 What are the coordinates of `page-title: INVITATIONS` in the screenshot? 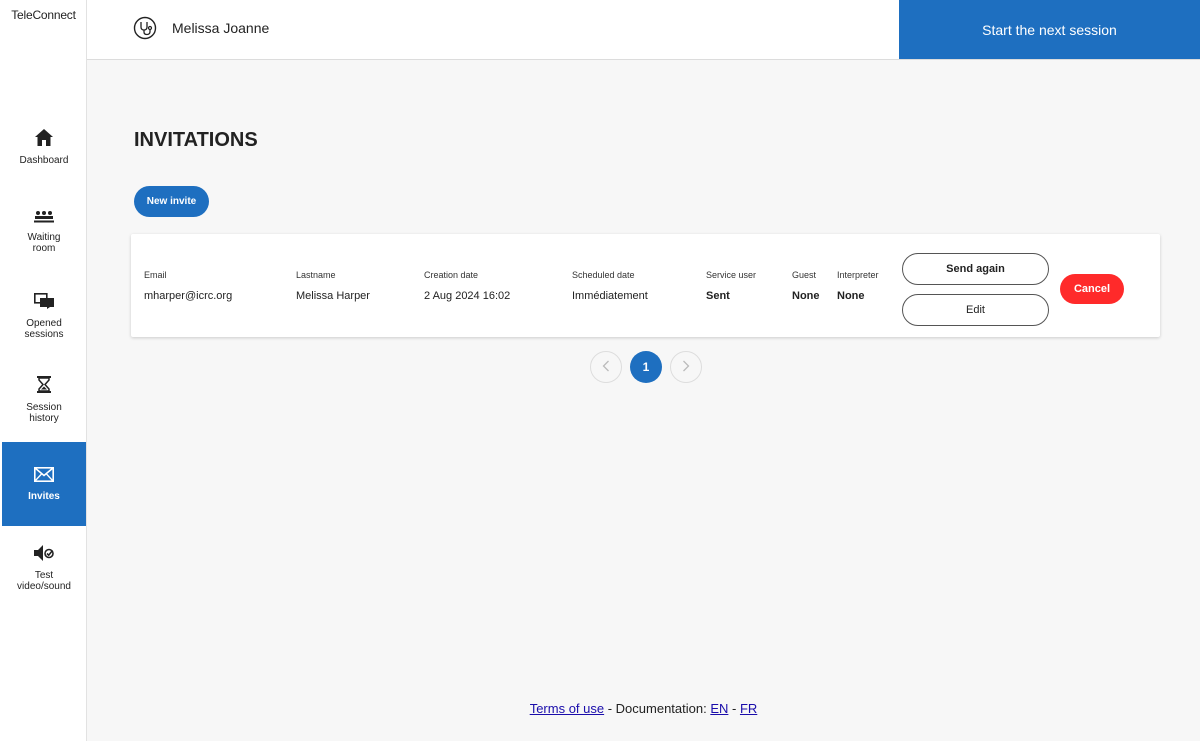 It's located at (196, 140).